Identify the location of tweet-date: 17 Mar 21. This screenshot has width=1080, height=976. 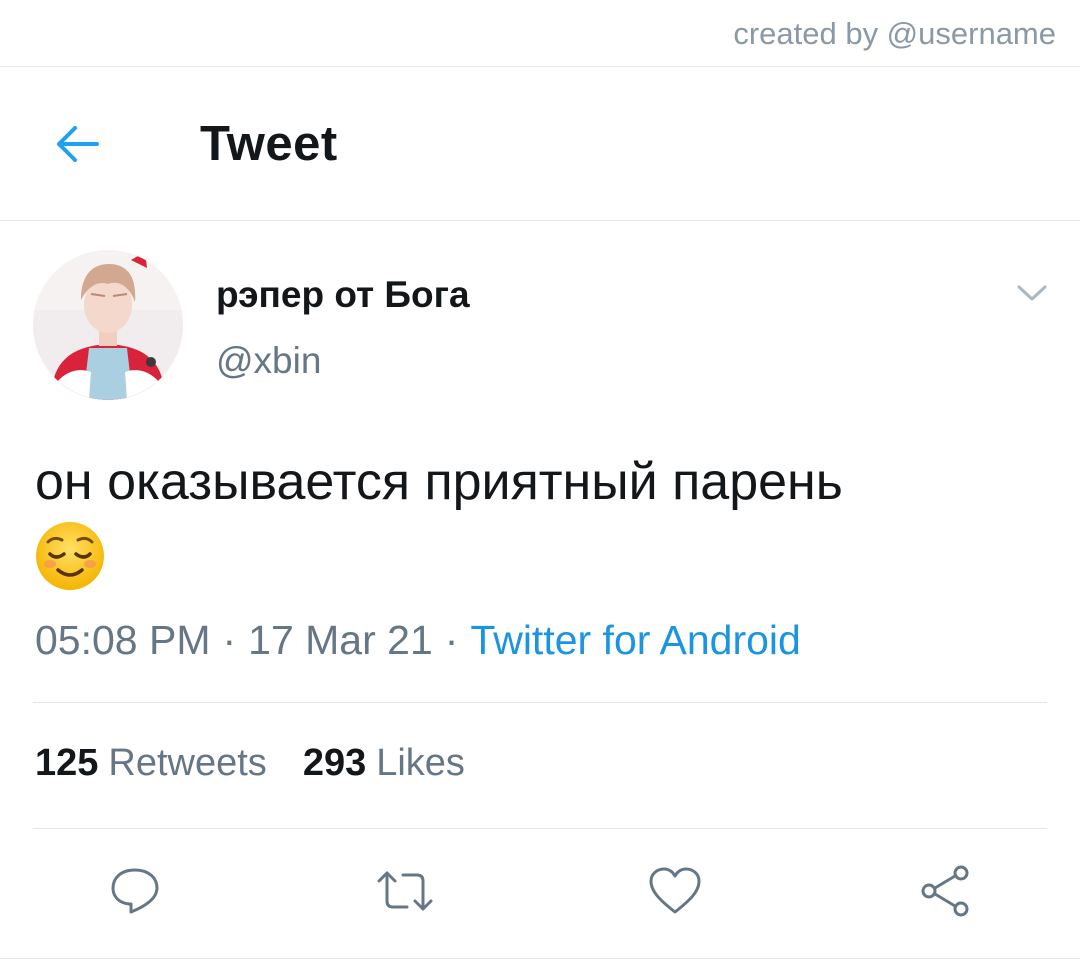
(340, 640).